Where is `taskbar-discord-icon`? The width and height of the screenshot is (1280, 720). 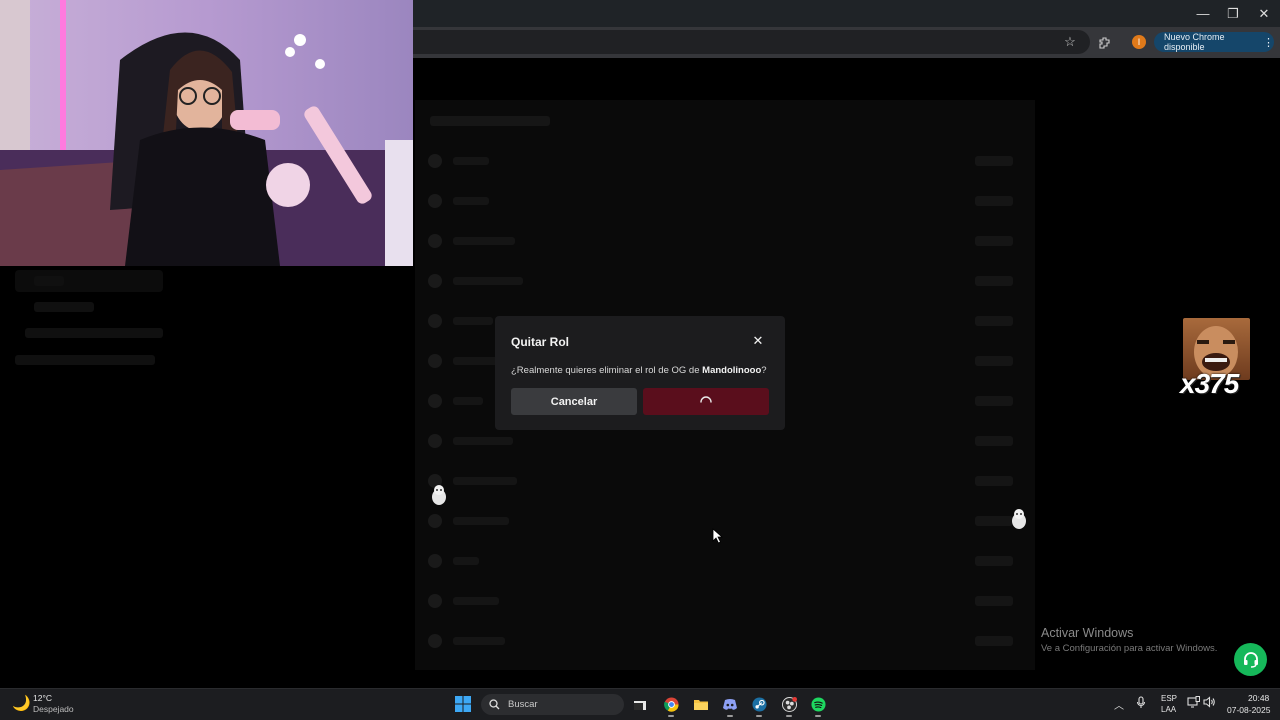 taskbar-discord-icon is located at coordinates (730, 706).